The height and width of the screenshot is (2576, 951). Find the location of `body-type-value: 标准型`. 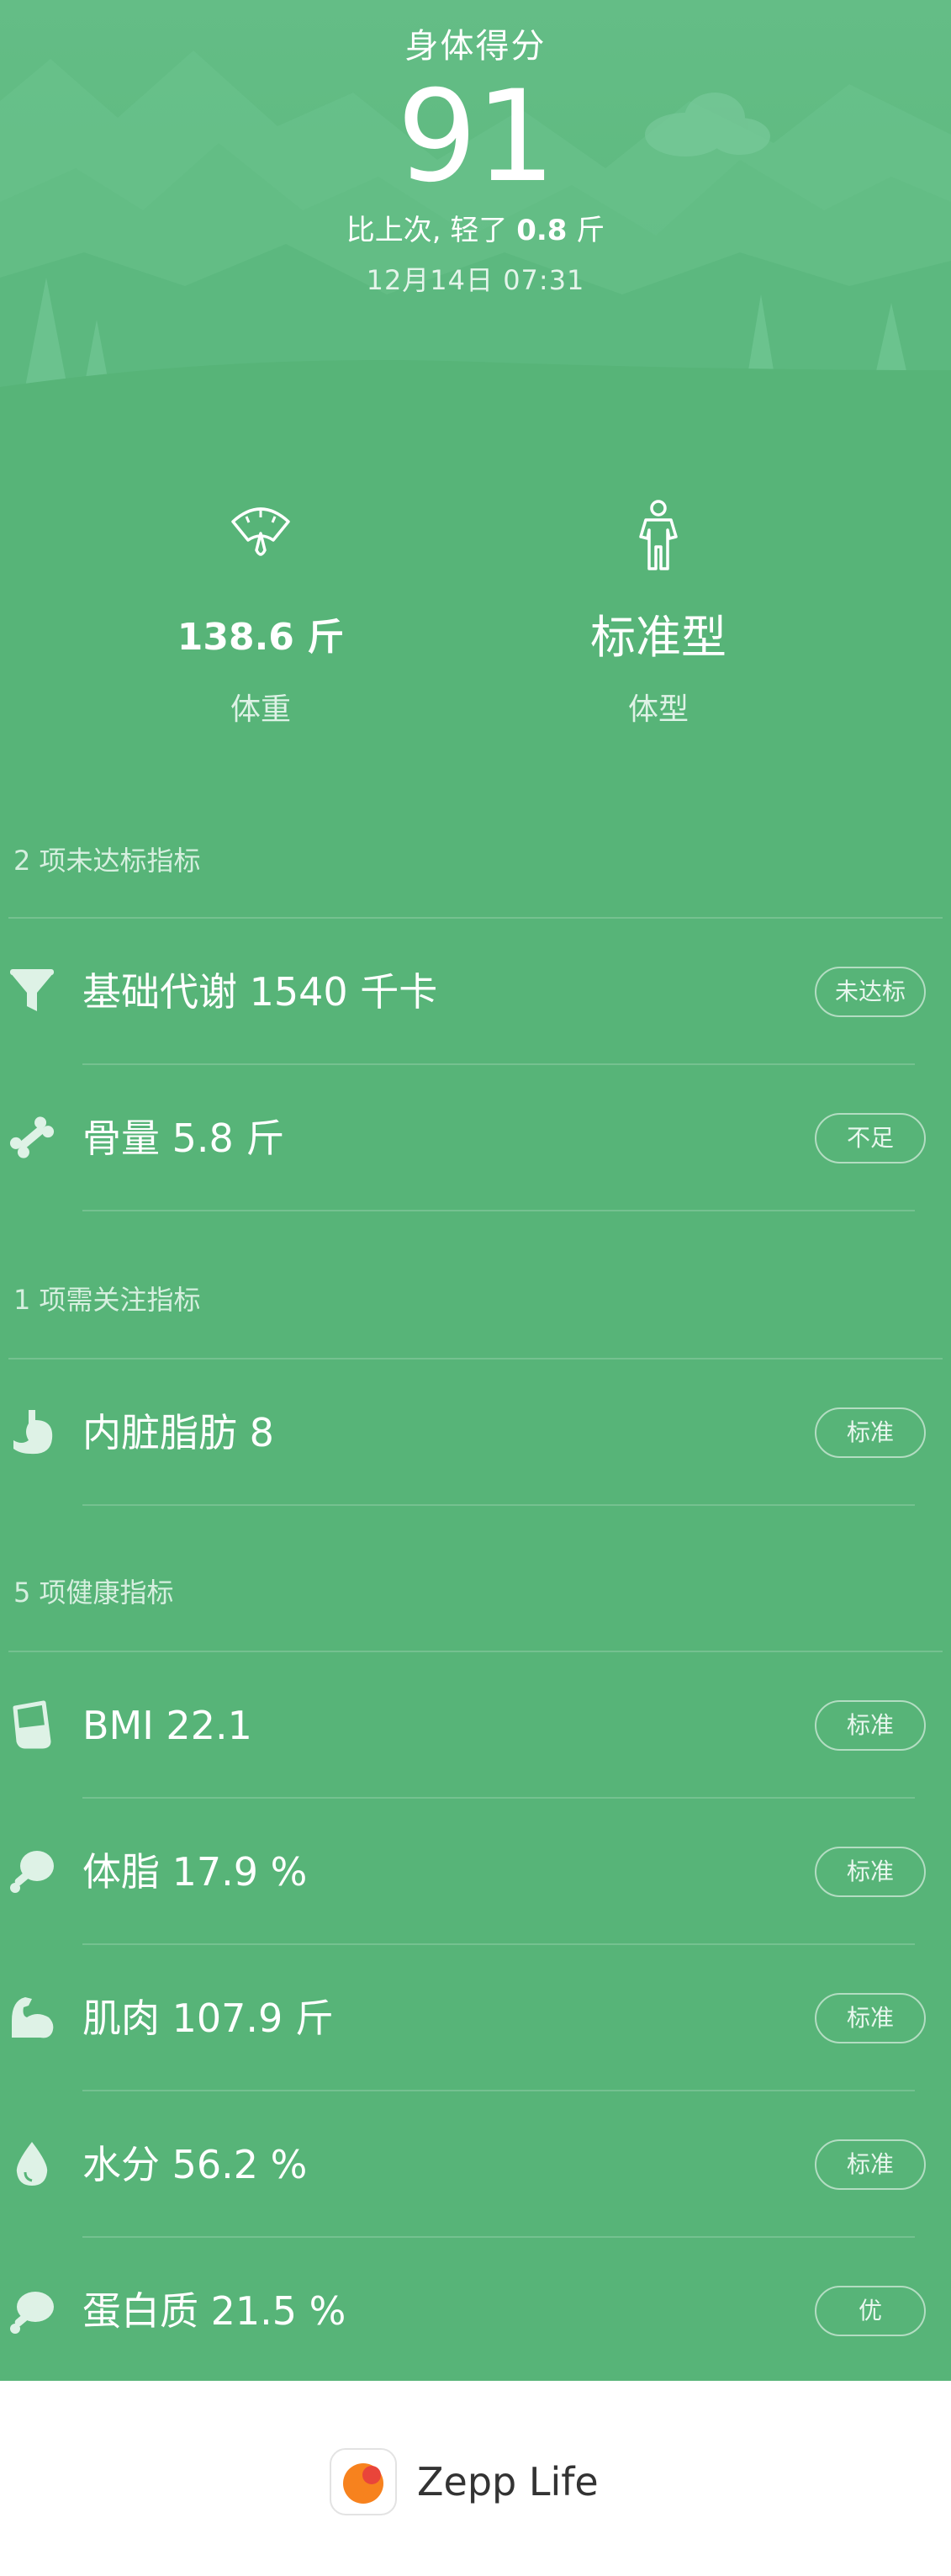

body-type-value: 标准型 is located at coordinates (658, 637).